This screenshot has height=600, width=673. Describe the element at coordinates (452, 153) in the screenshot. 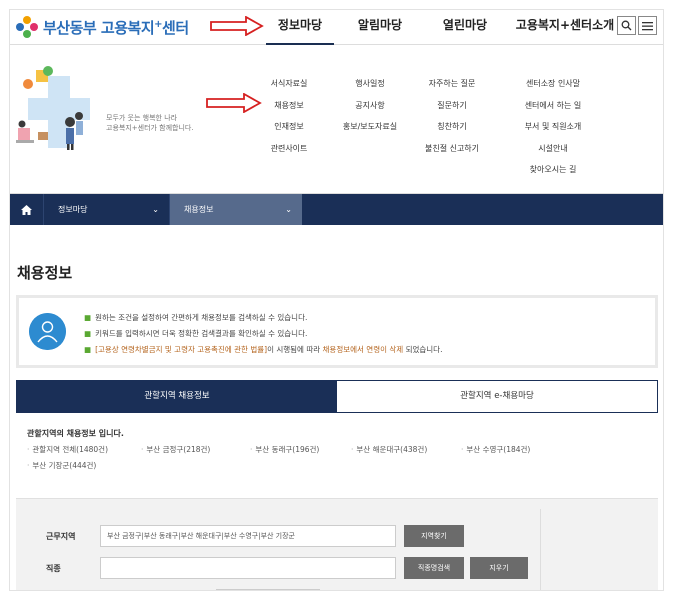

I see `mega-item-complaint: 불친절 신고하기` at that location.